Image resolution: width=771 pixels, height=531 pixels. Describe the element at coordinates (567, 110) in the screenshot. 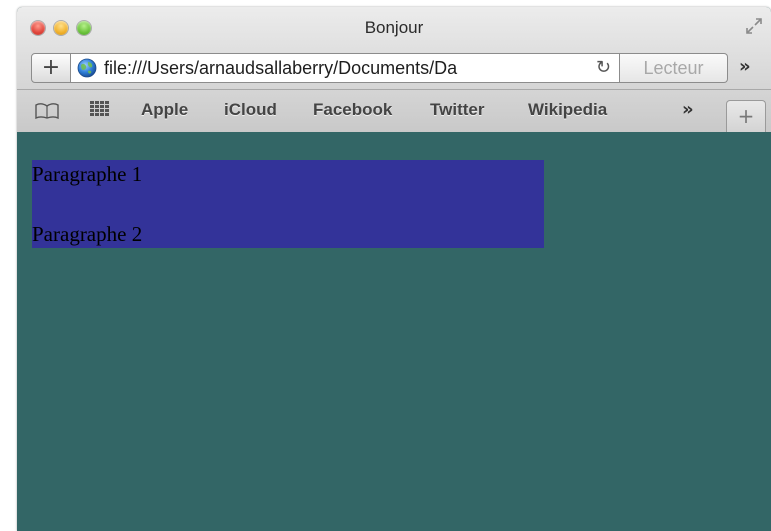

I see `bookmark-wikipedia: Wikipedia` at that location.